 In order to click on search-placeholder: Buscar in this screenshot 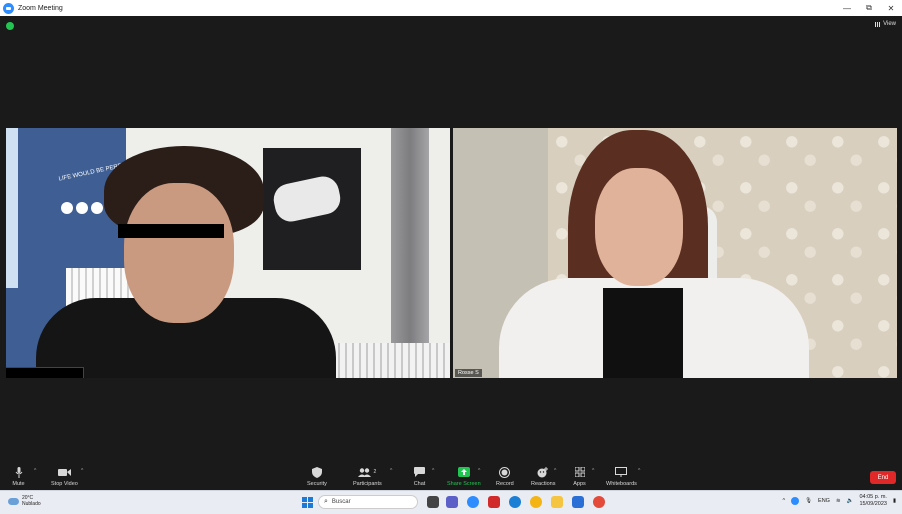, I will do `click(341, 502)`.